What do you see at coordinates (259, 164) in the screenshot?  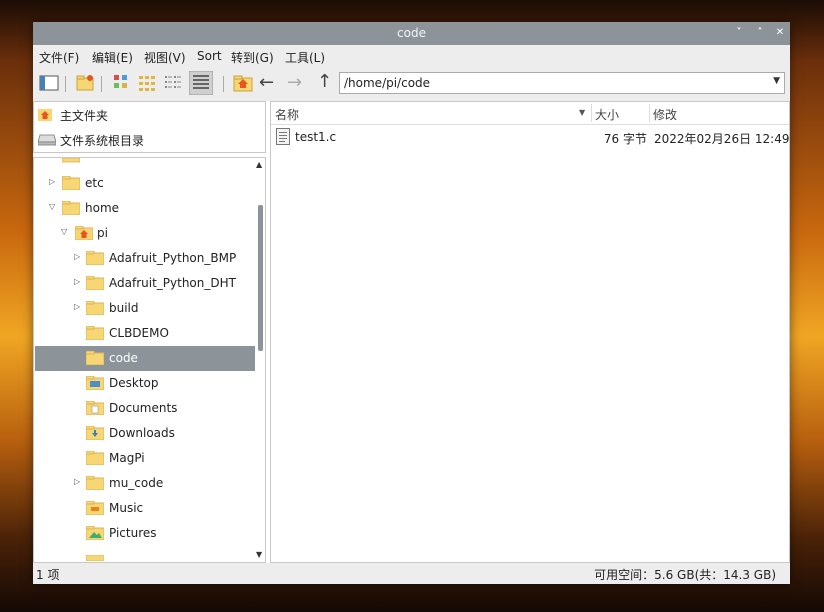 I see `scroll-up-icon: ▲` at bounding box center [259, 164].